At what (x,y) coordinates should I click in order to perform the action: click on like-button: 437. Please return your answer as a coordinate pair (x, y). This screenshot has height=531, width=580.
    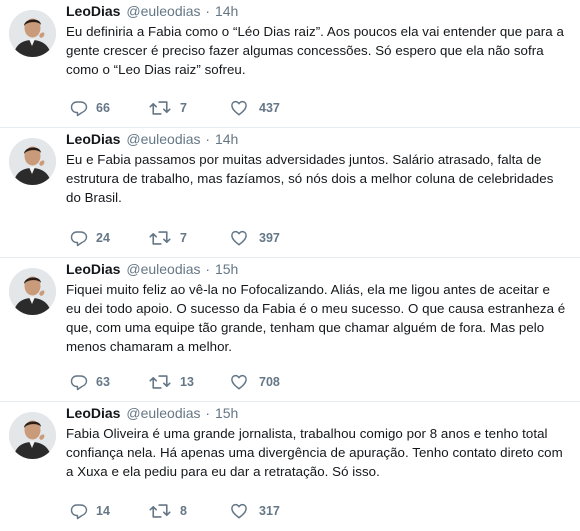
    Looking at the image, I should click on (270, 108).